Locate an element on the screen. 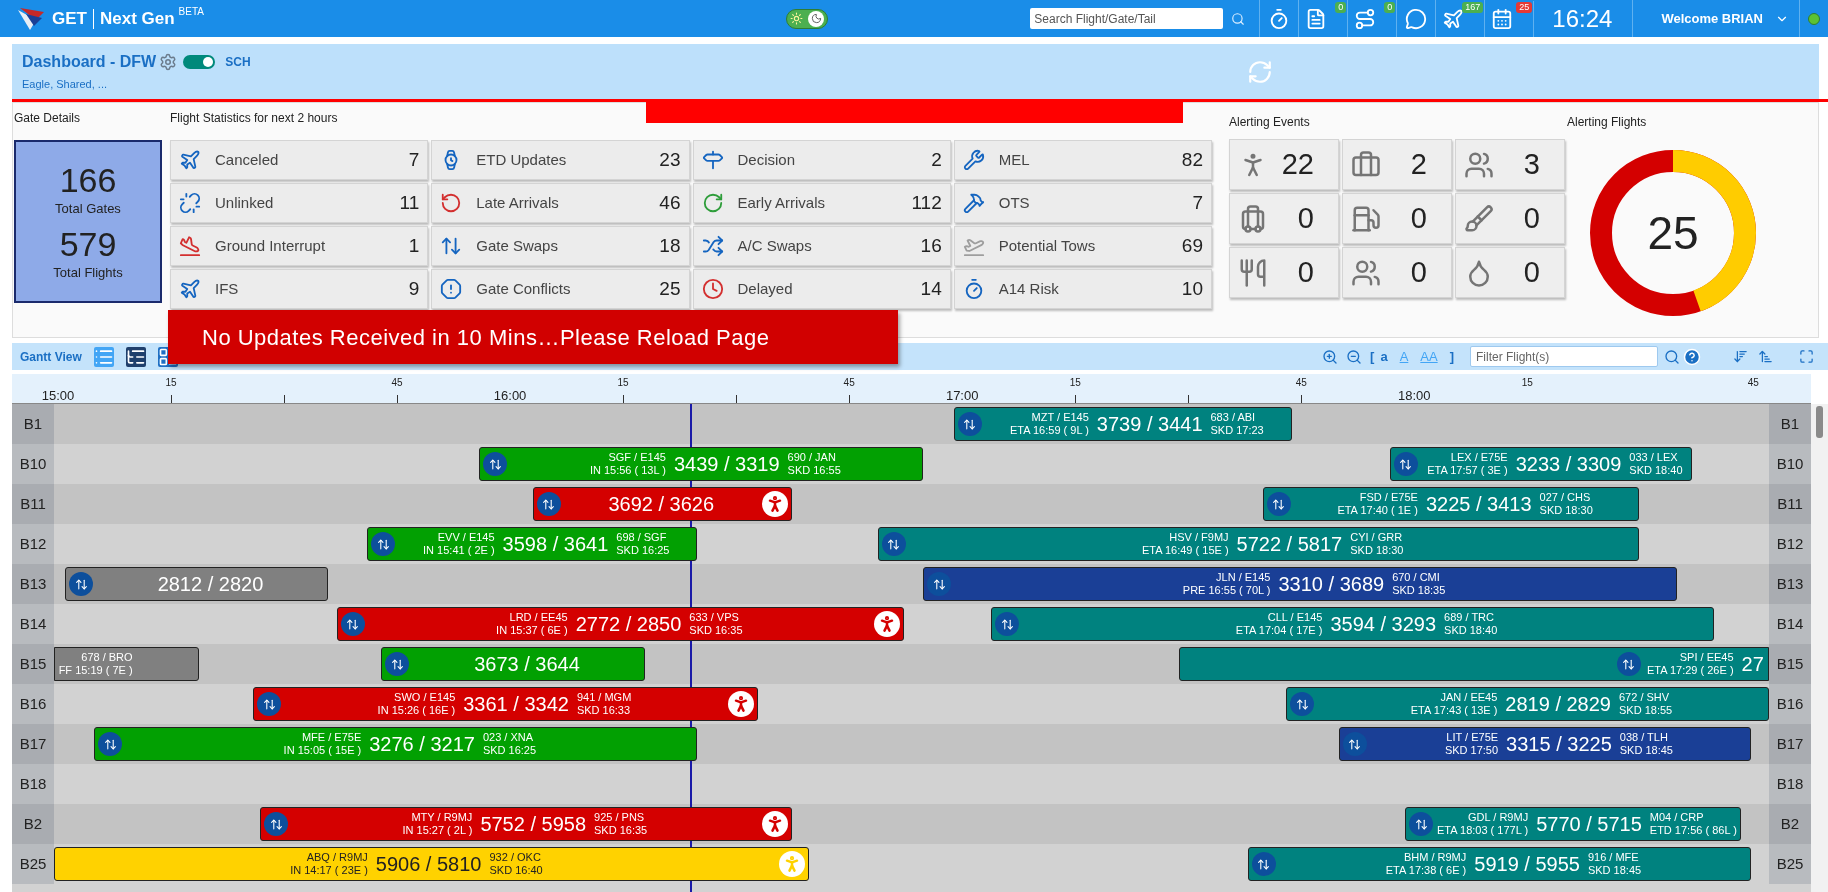 The width and height of the screenshot is (1828, 892). tree-view-icon is located at coordinates (135, 356).